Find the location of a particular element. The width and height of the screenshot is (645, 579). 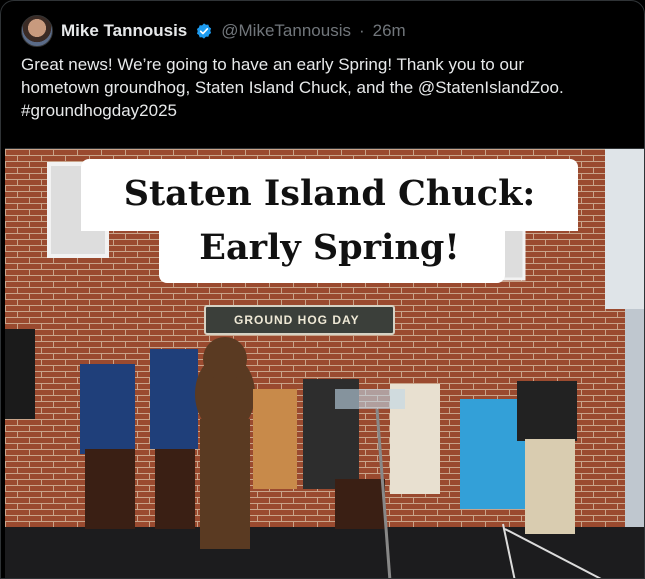

overlay-line-2: Early Spring! is located at coordinates (329, 247).